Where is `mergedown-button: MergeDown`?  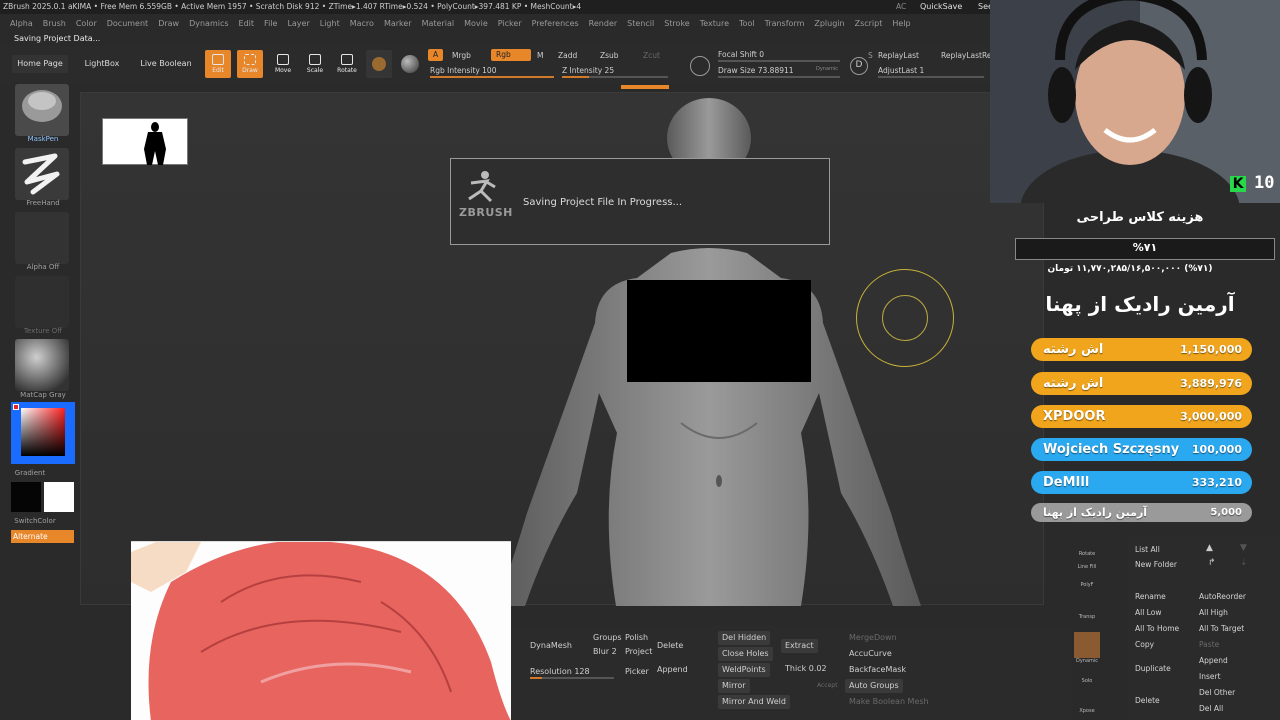
mergedown-button: MergeDown is located at coordinates (873, 637).